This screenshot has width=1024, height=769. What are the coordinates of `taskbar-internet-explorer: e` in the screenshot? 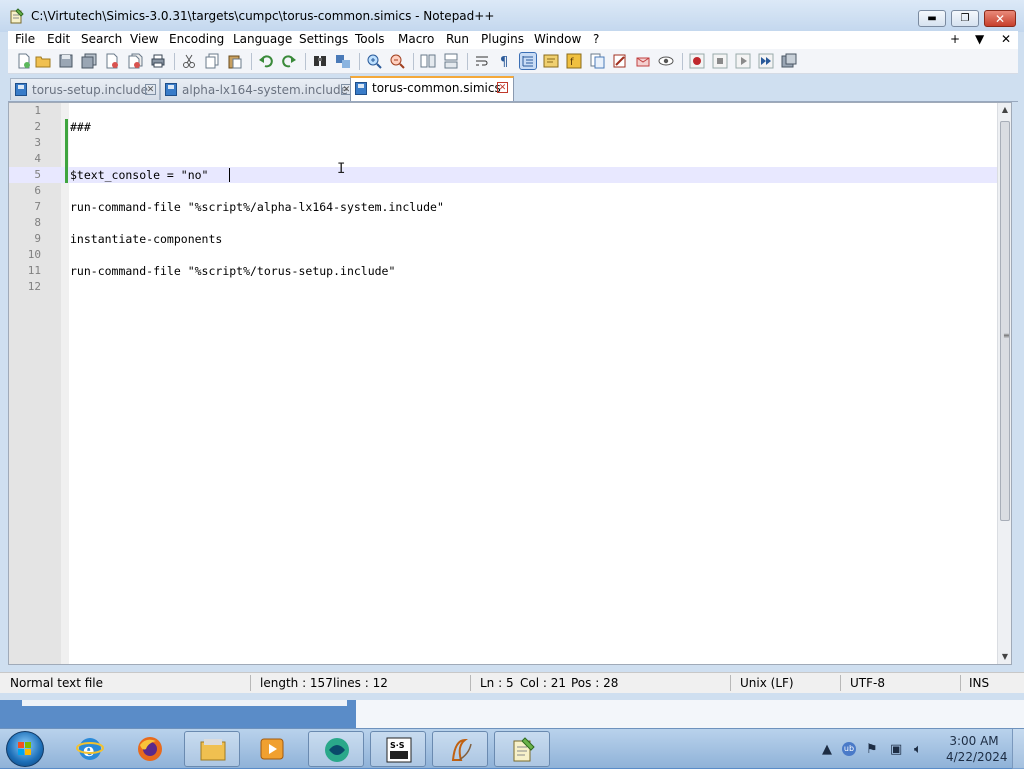 It's located at (90, 749).